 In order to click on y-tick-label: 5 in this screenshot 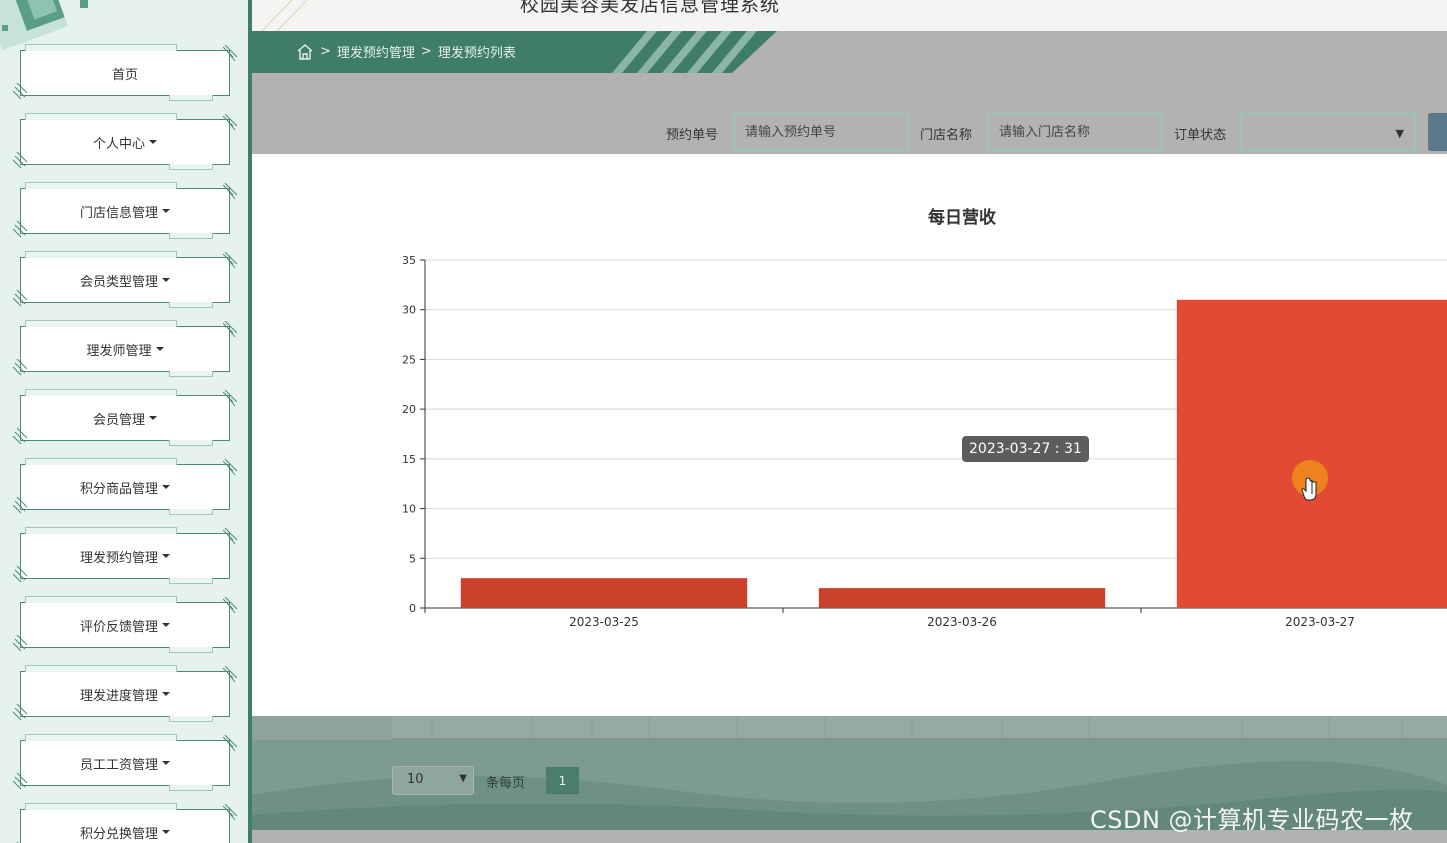, I will do `click(412, 558)`.